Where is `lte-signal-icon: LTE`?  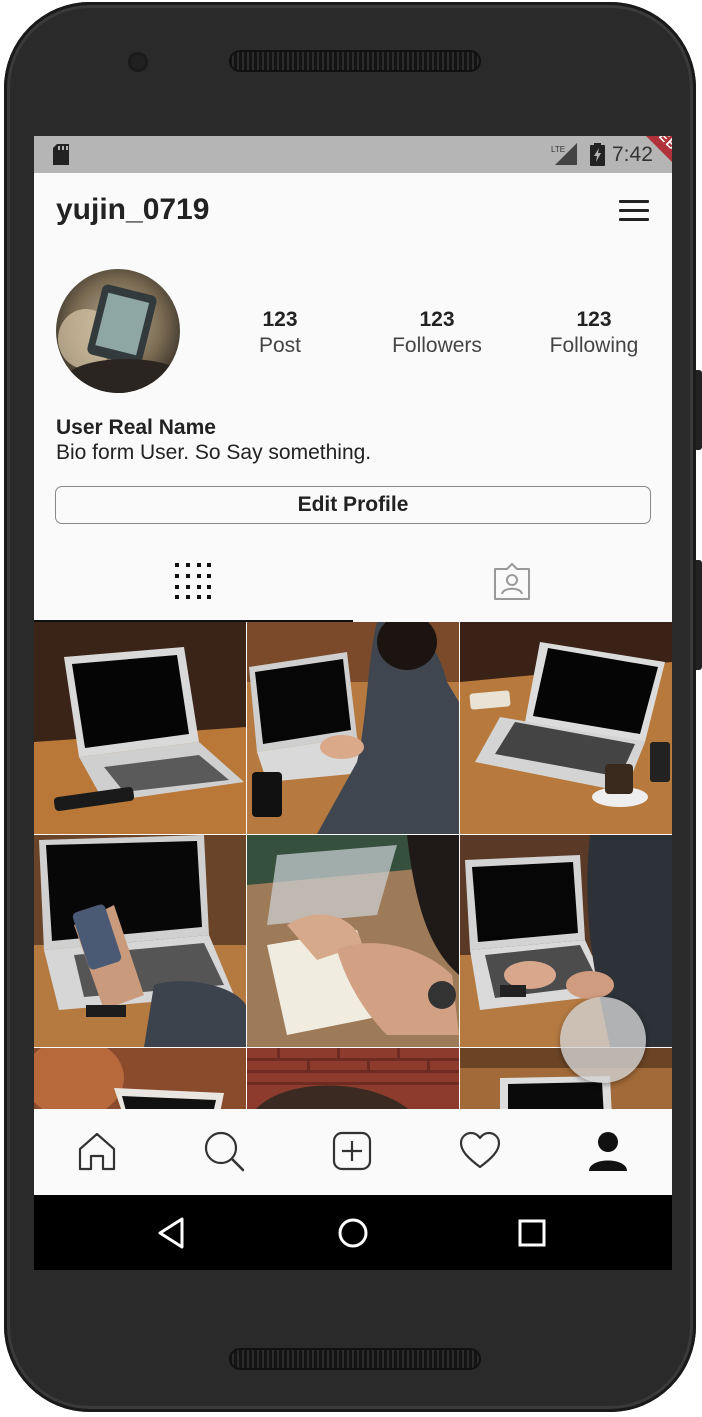 lte-signal-icon: LTE is located at coordinates (564, 154).